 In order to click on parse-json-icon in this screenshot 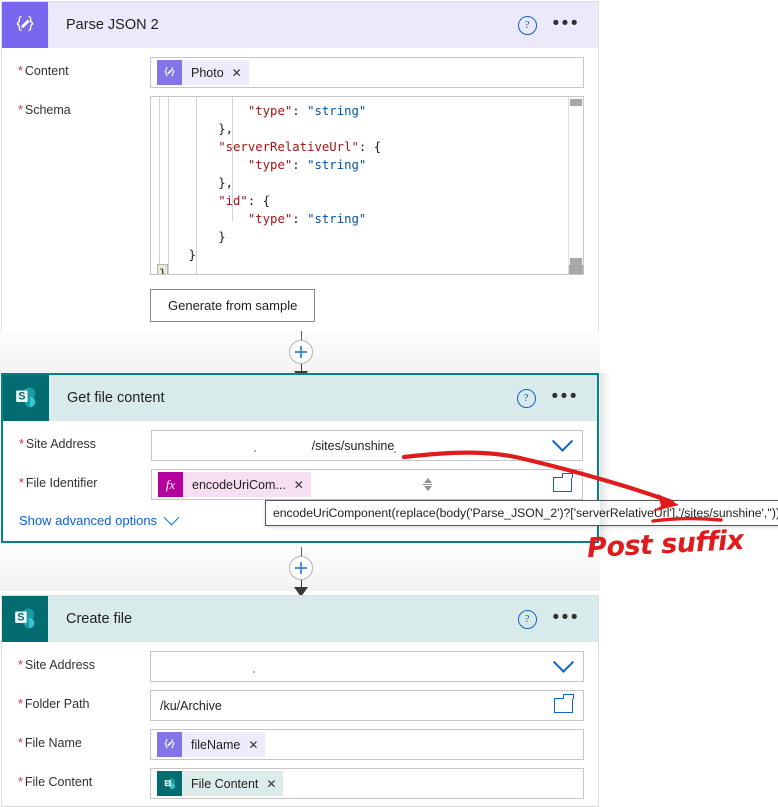, I will do `click(25, 25)`.